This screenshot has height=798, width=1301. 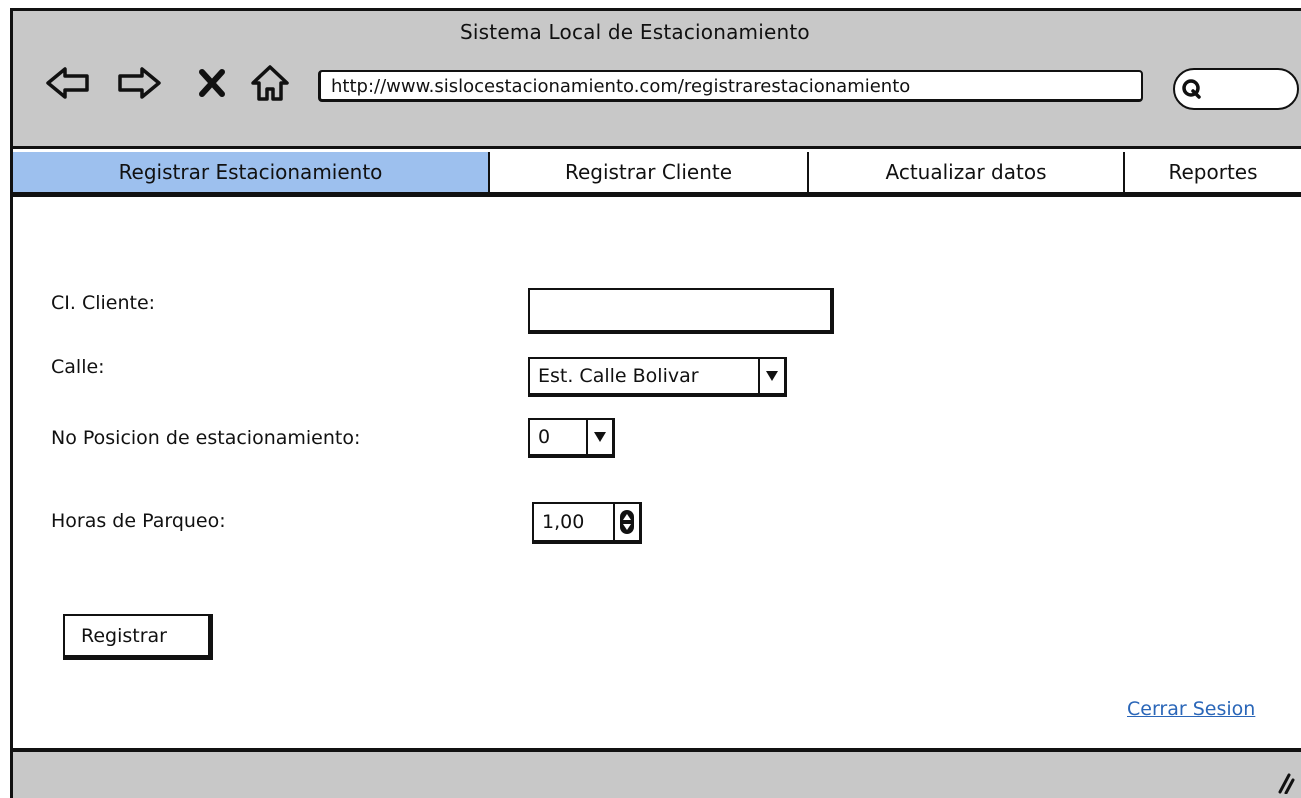 I want to click on tab-reportes: Reportes, so click(x=1213, y=172).